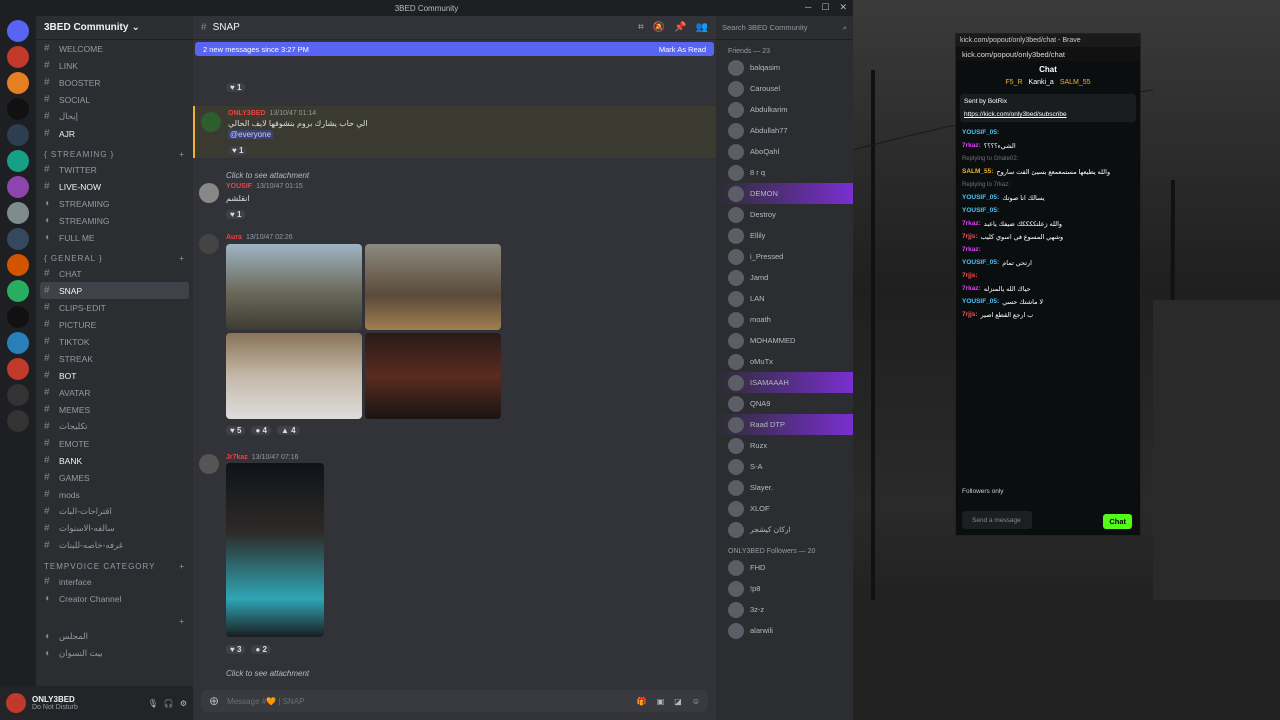 This screenshot has height=720, width=1280. What do you see at coordinates (114, 99) in the screenshot?
I see `channel-item: # SOCIAL` at bounding box center [114, 99].